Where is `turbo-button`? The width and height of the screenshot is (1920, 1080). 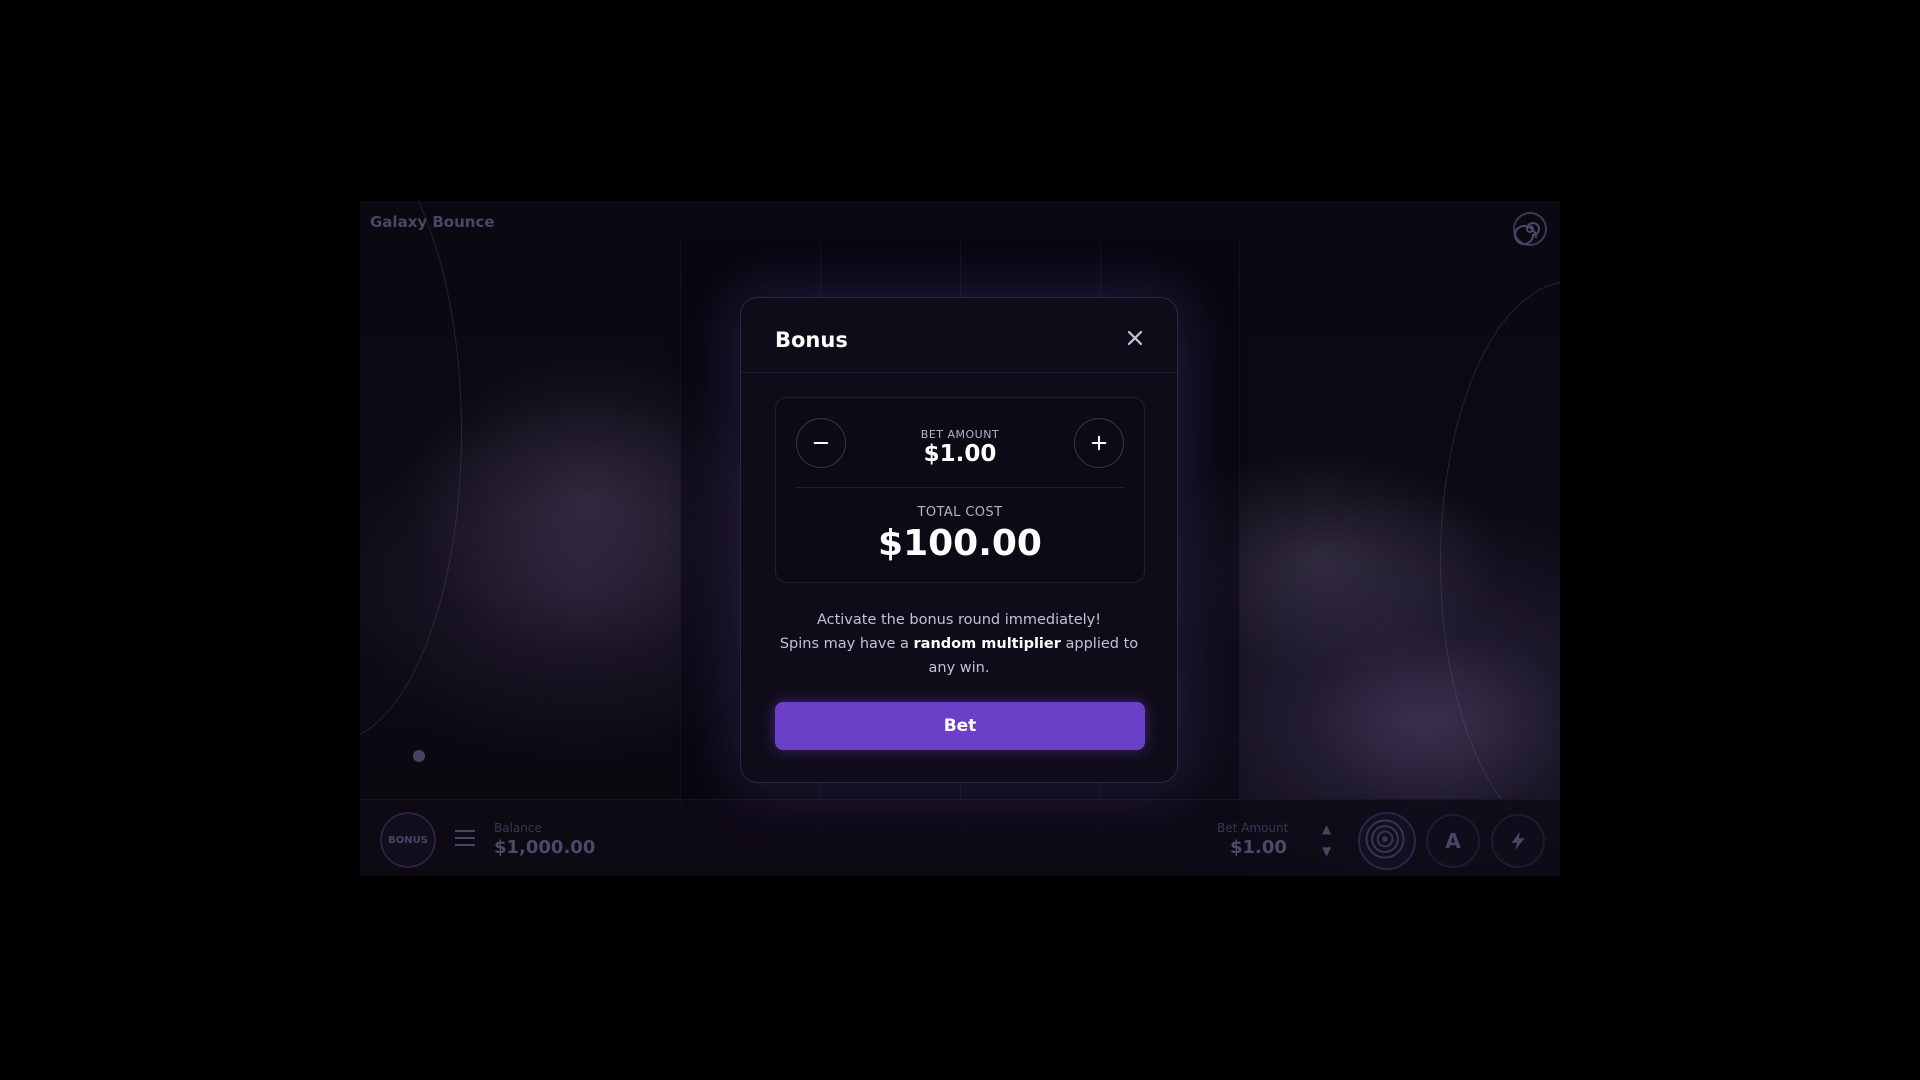 turbo-button is located at coordinates (1518, 841).